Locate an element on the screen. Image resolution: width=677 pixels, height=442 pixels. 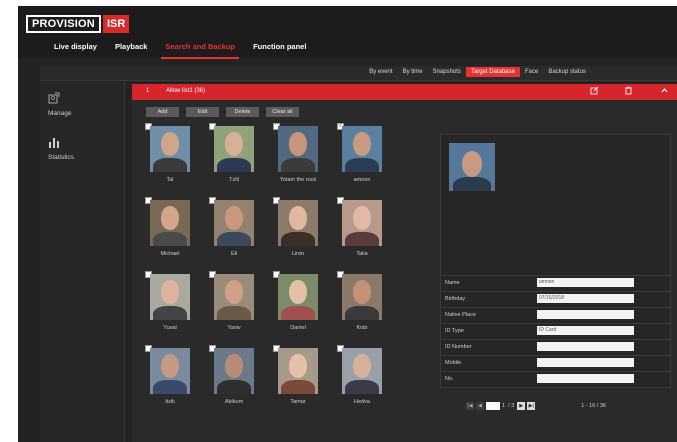
face-card: Liron is located at coordinates (300, 230).